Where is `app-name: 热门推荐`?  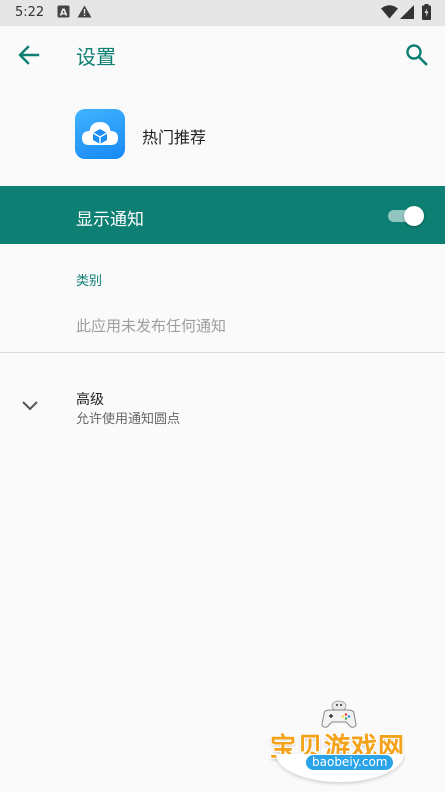 app-name: 热门推荐 is located at coordinates (174, 137).